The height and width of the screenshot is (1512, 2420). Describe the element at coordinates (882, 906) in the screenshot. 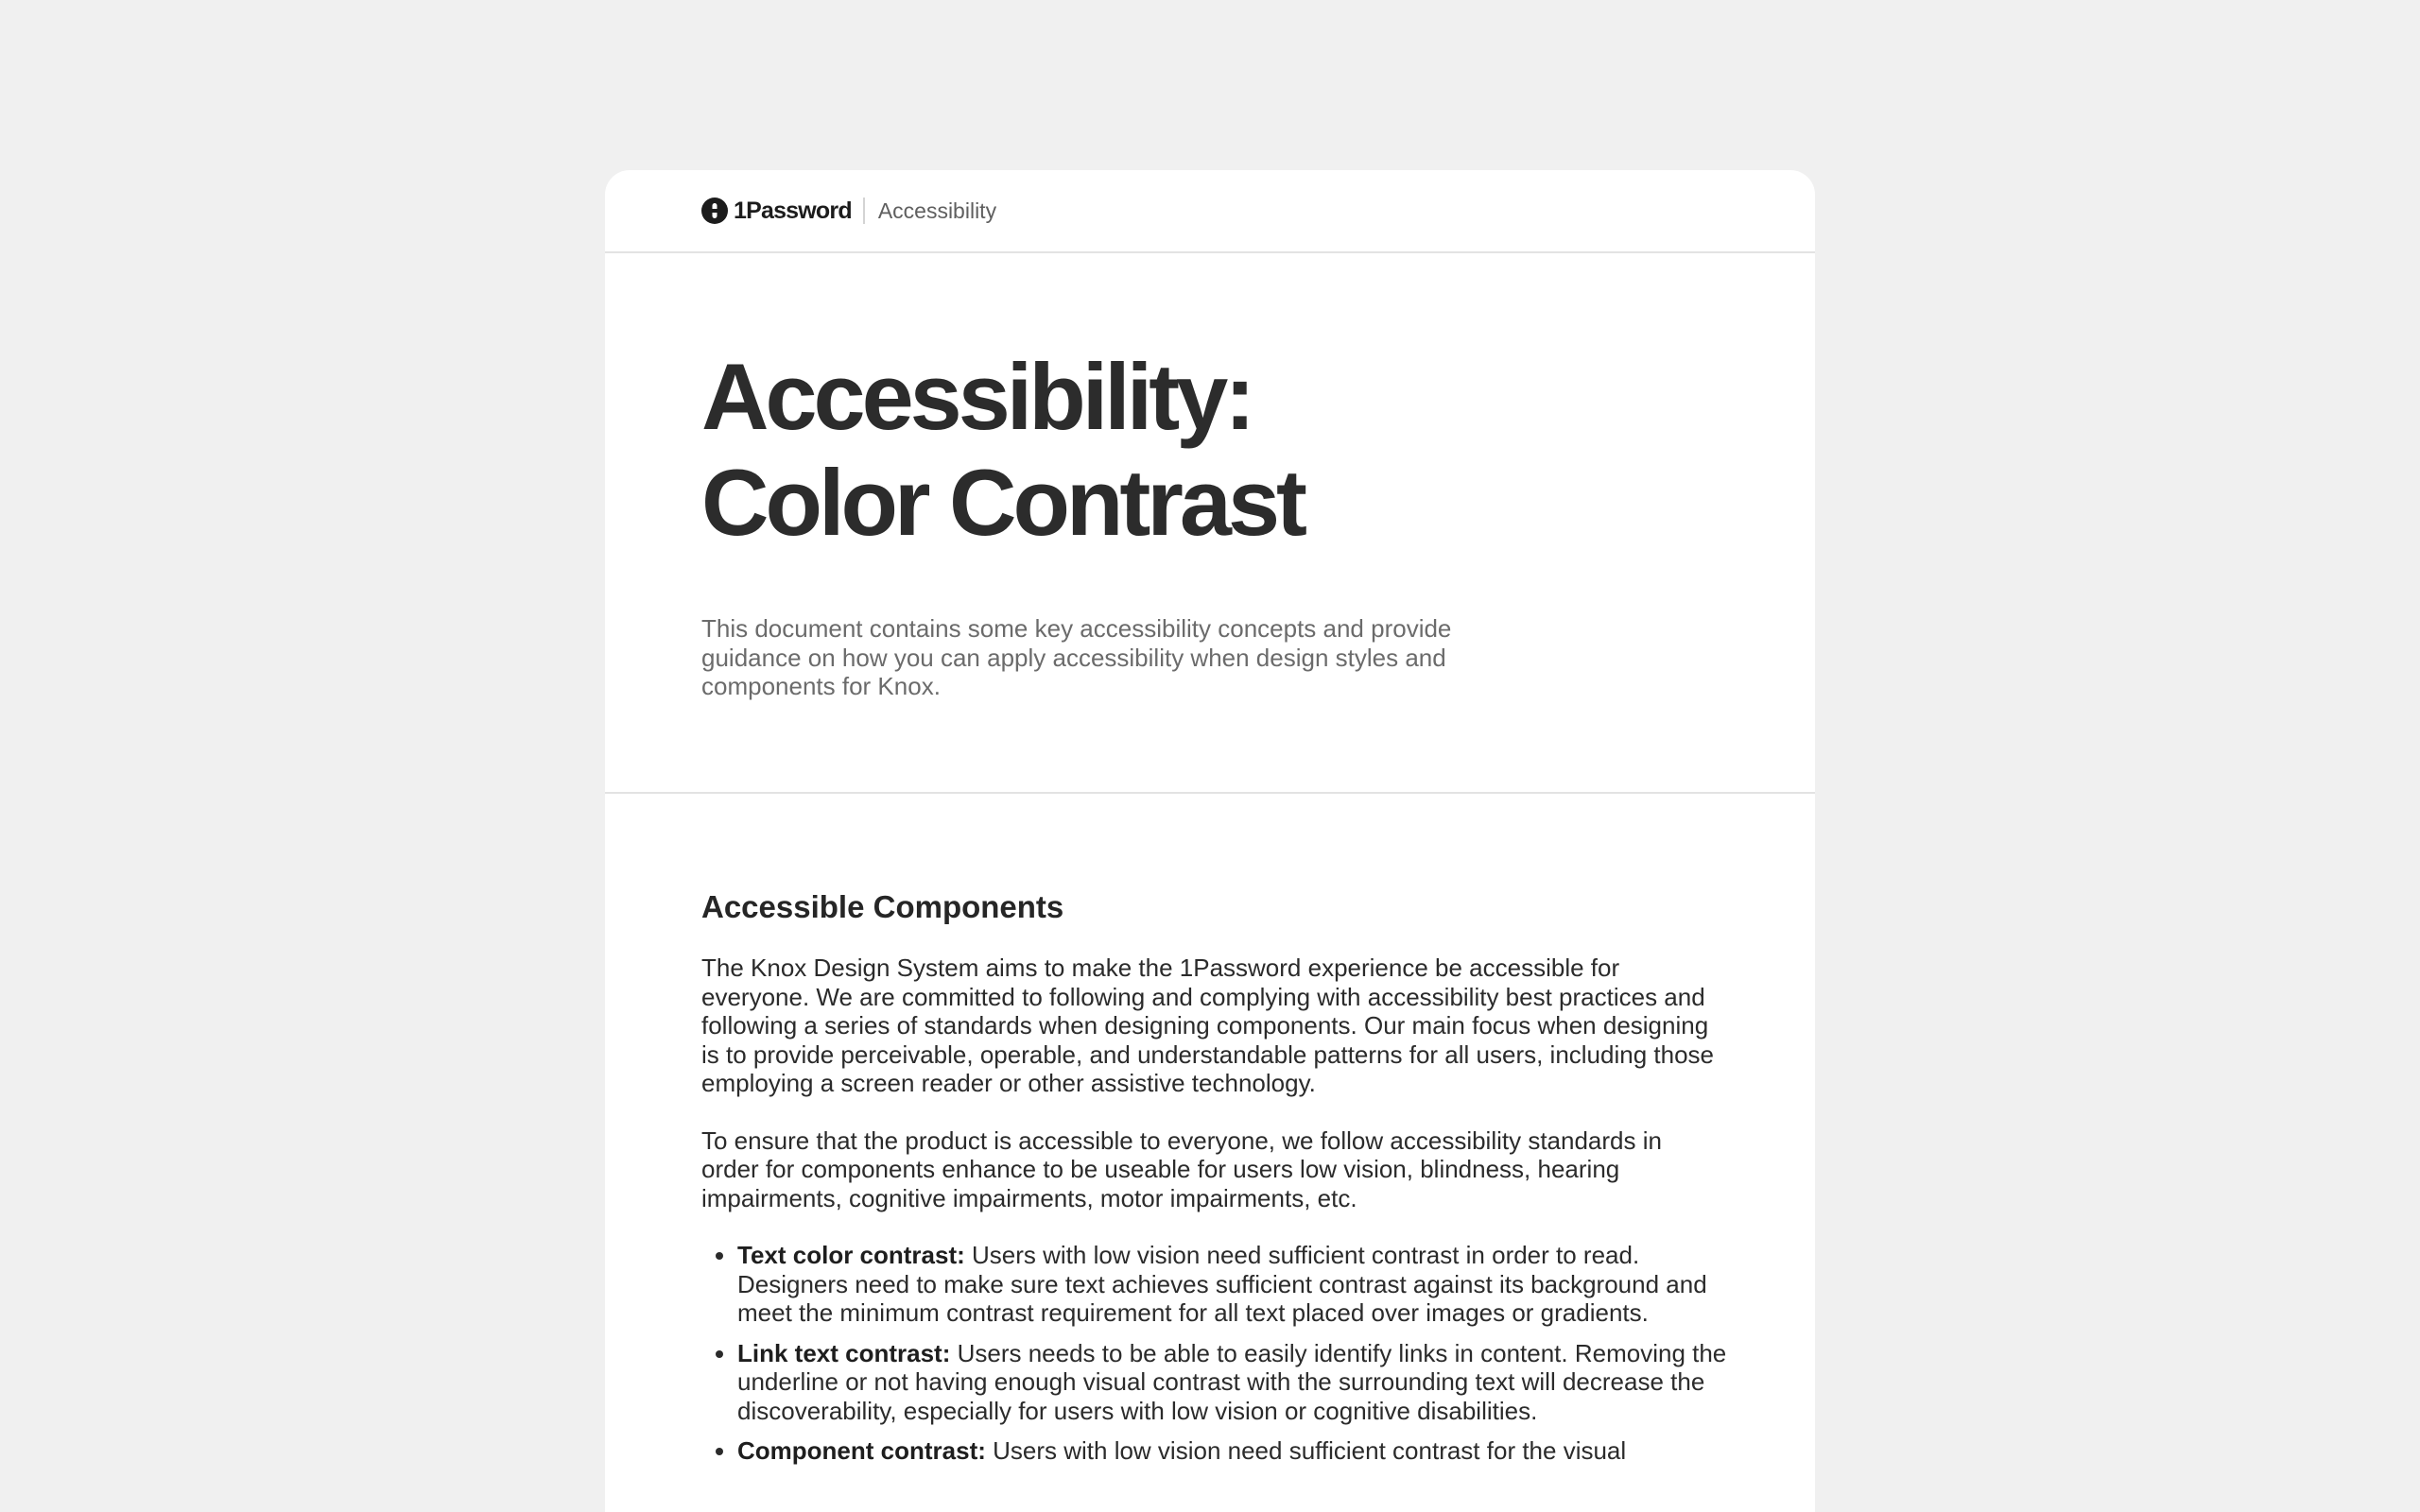

I see `section-heading: Accessible Components` at that location.